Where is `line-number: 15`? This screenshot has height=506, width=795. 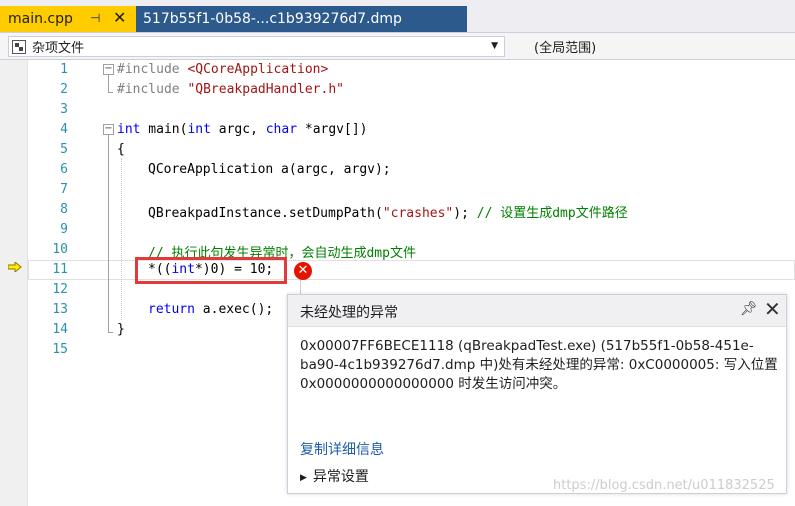
line-number: 15 is located at coordinates (60, 349).